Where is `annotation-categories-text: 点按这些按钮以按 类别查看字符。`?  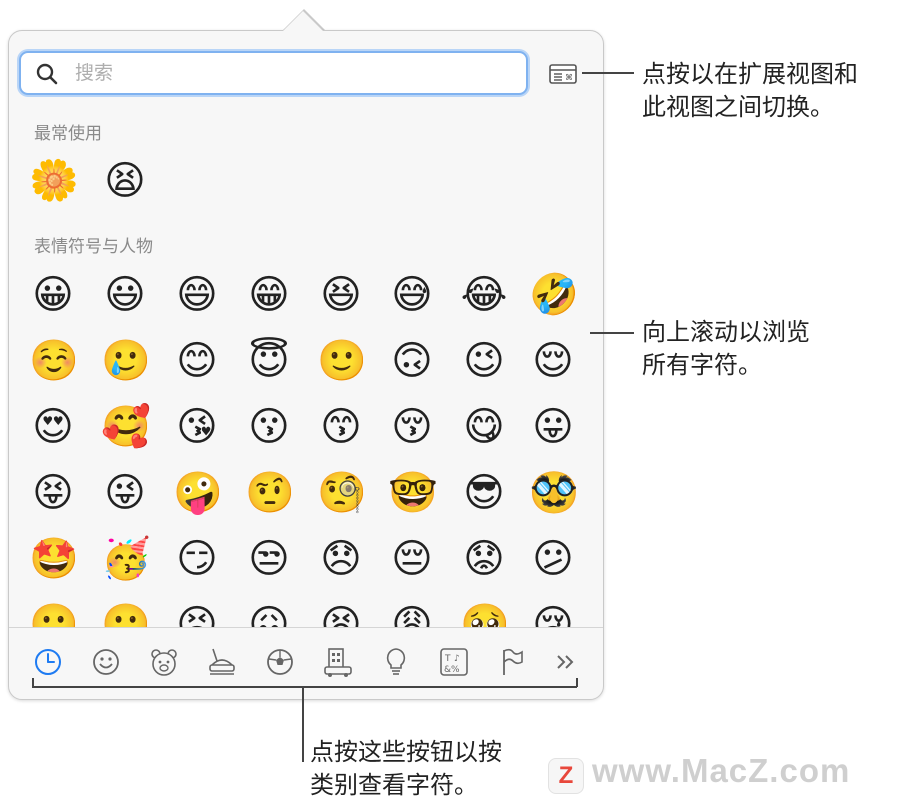 annotation-categories-text: 点按这些按钮以按 类别查看字符。 is located at coordinates (406, 768).